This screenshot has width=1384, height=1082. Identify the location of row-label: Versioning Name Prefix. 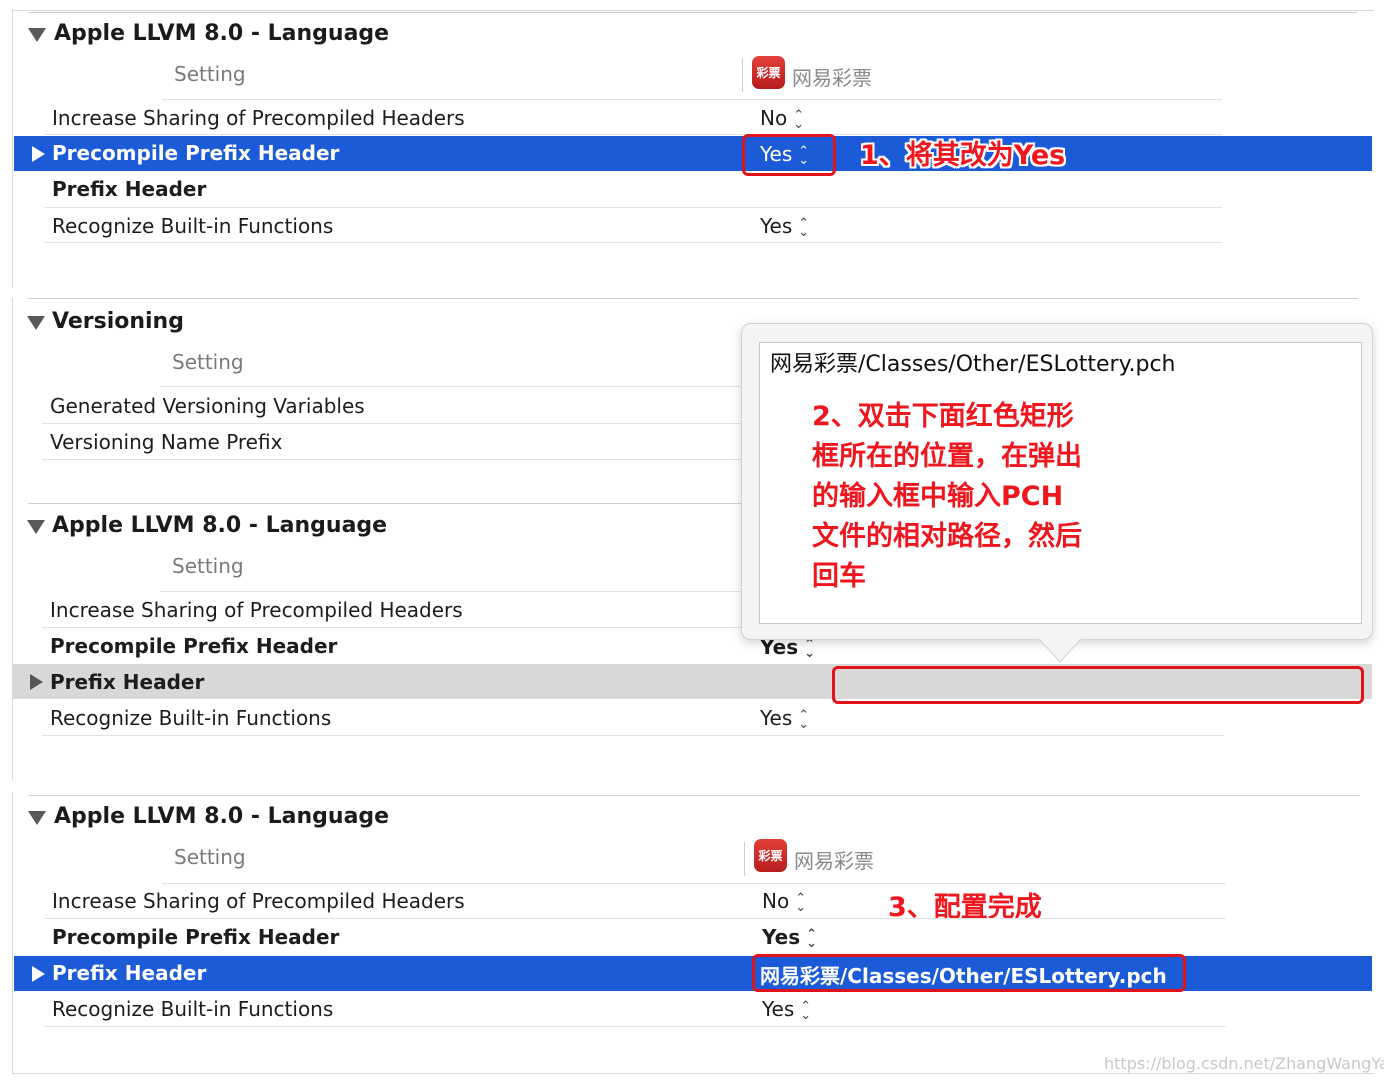
(166, 442).